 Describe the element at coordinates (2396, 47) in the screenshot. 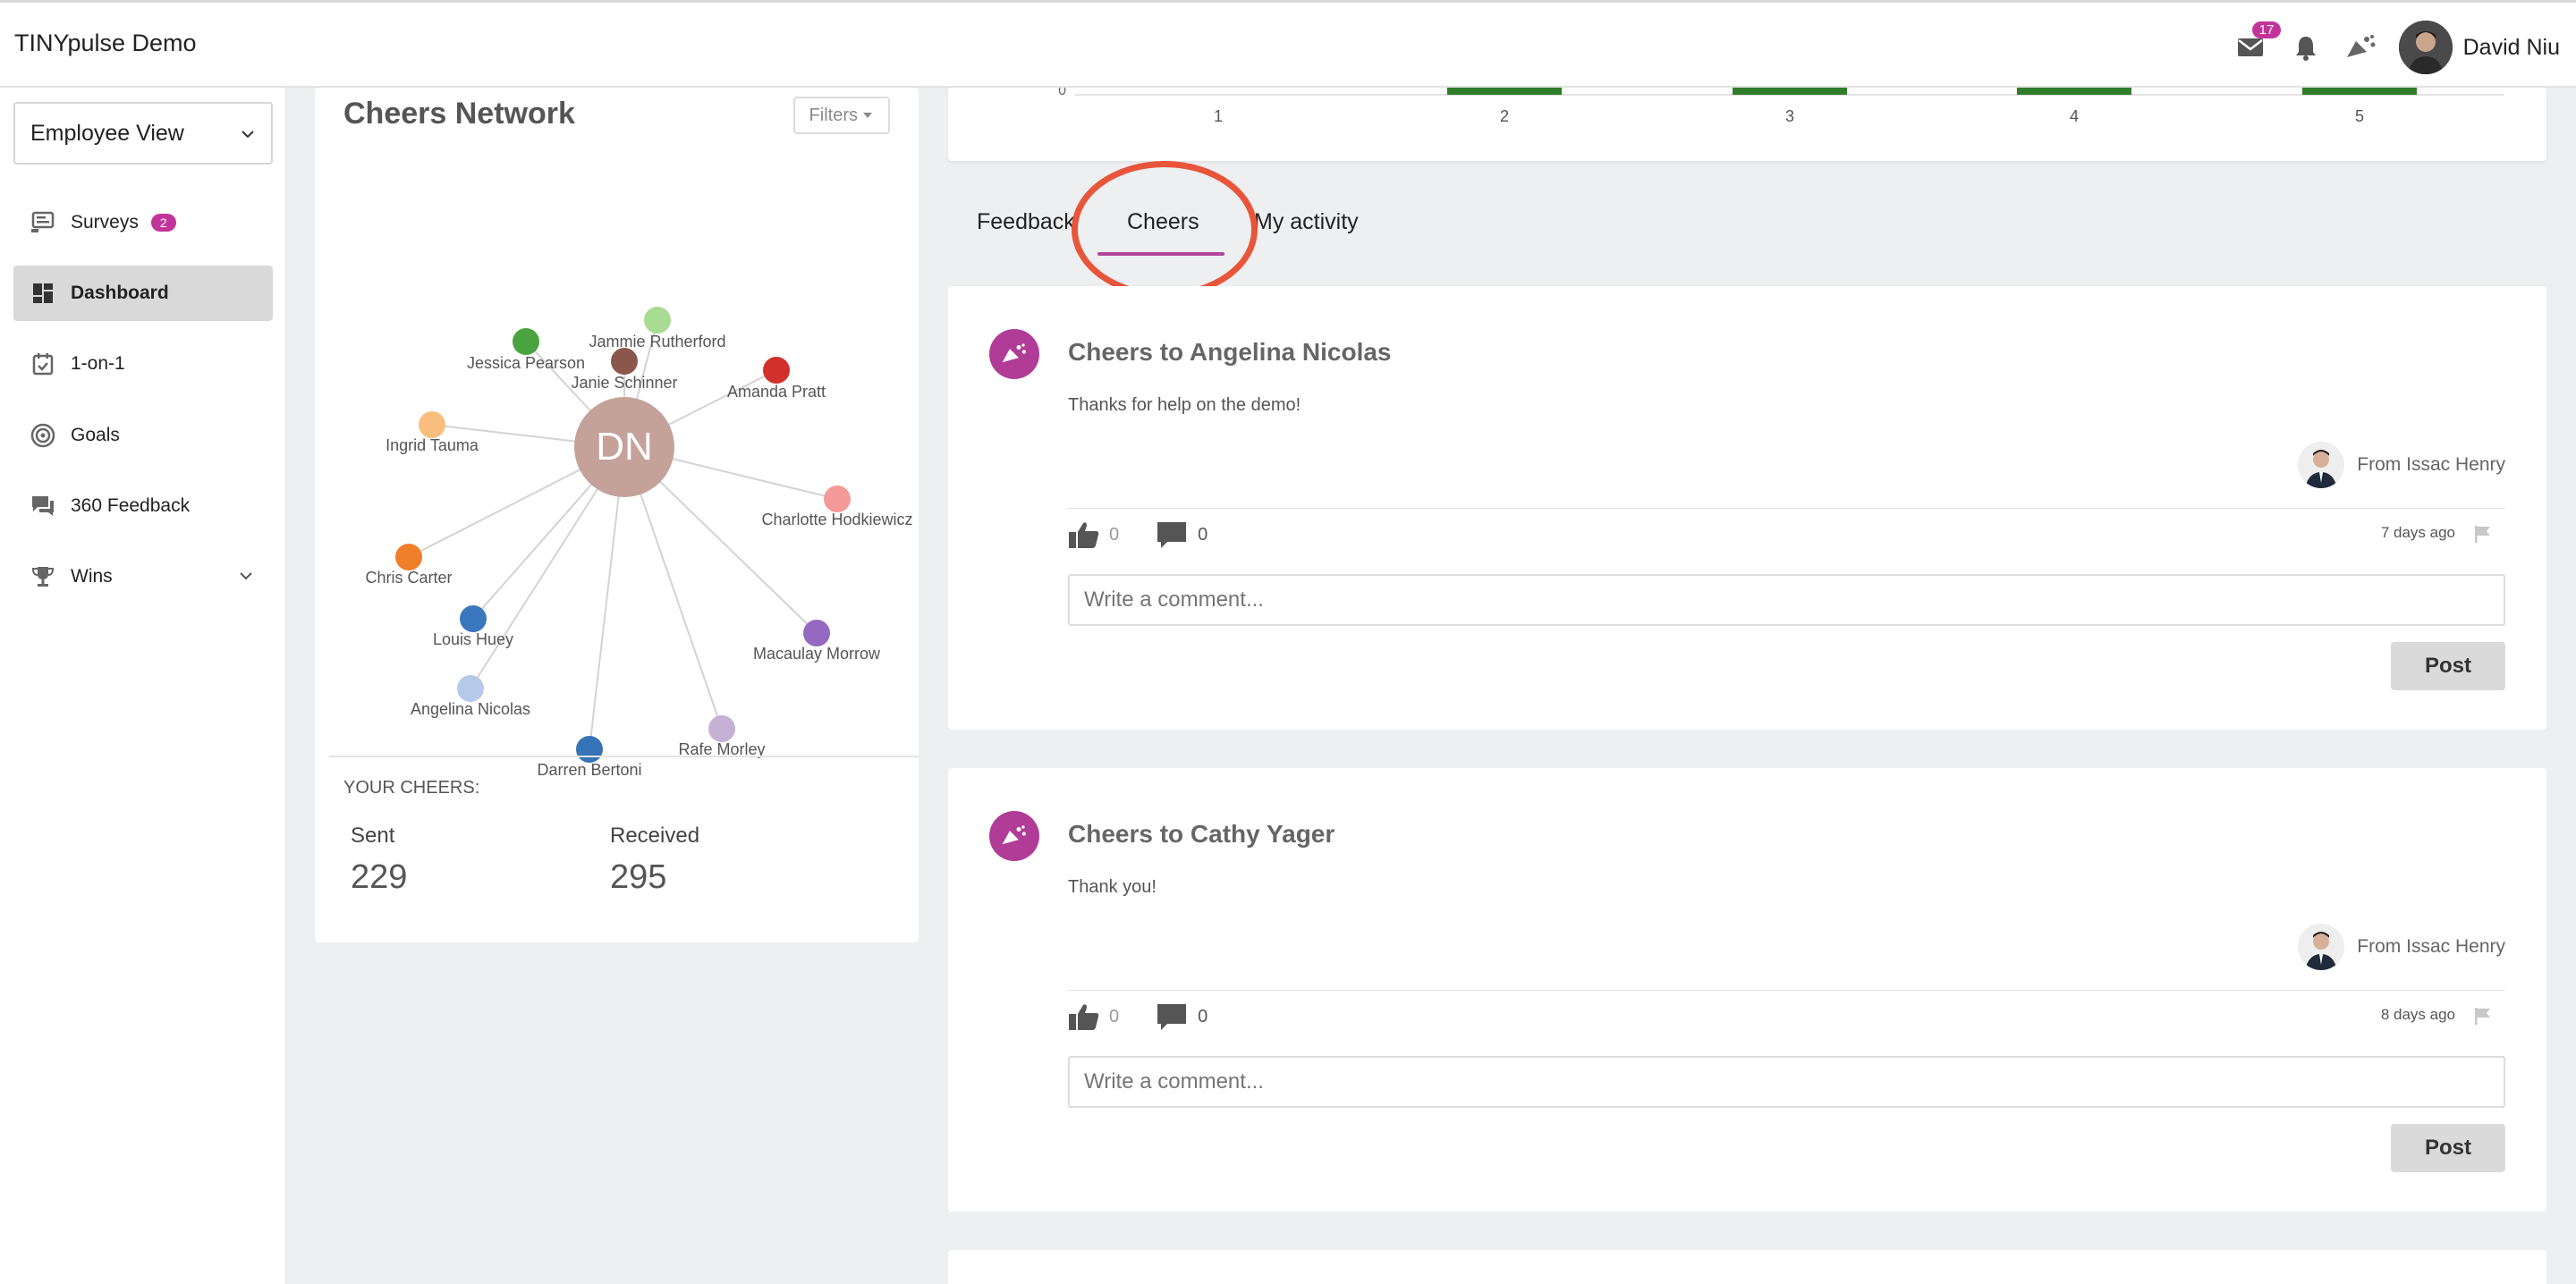

I see `header-actions: 17 David Niu` at that location.